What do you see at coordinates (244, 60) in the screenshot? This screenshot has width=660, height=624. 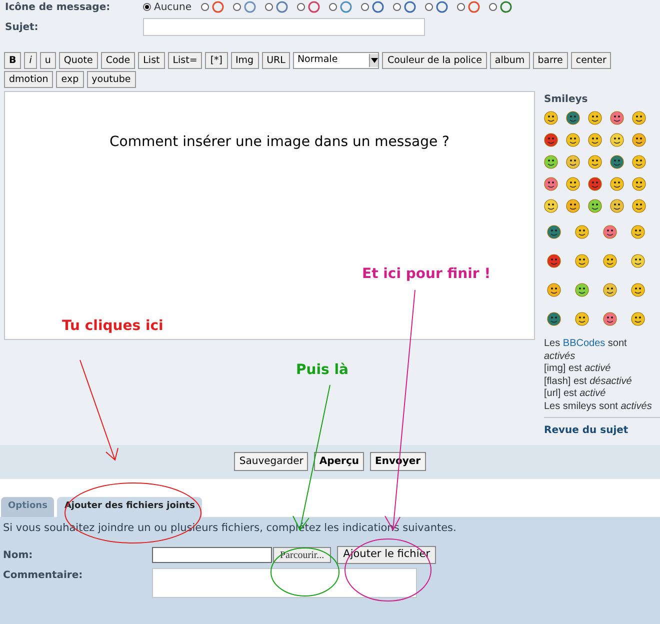 I see `toolbar-button: Img` at bounding box center [244, 60].